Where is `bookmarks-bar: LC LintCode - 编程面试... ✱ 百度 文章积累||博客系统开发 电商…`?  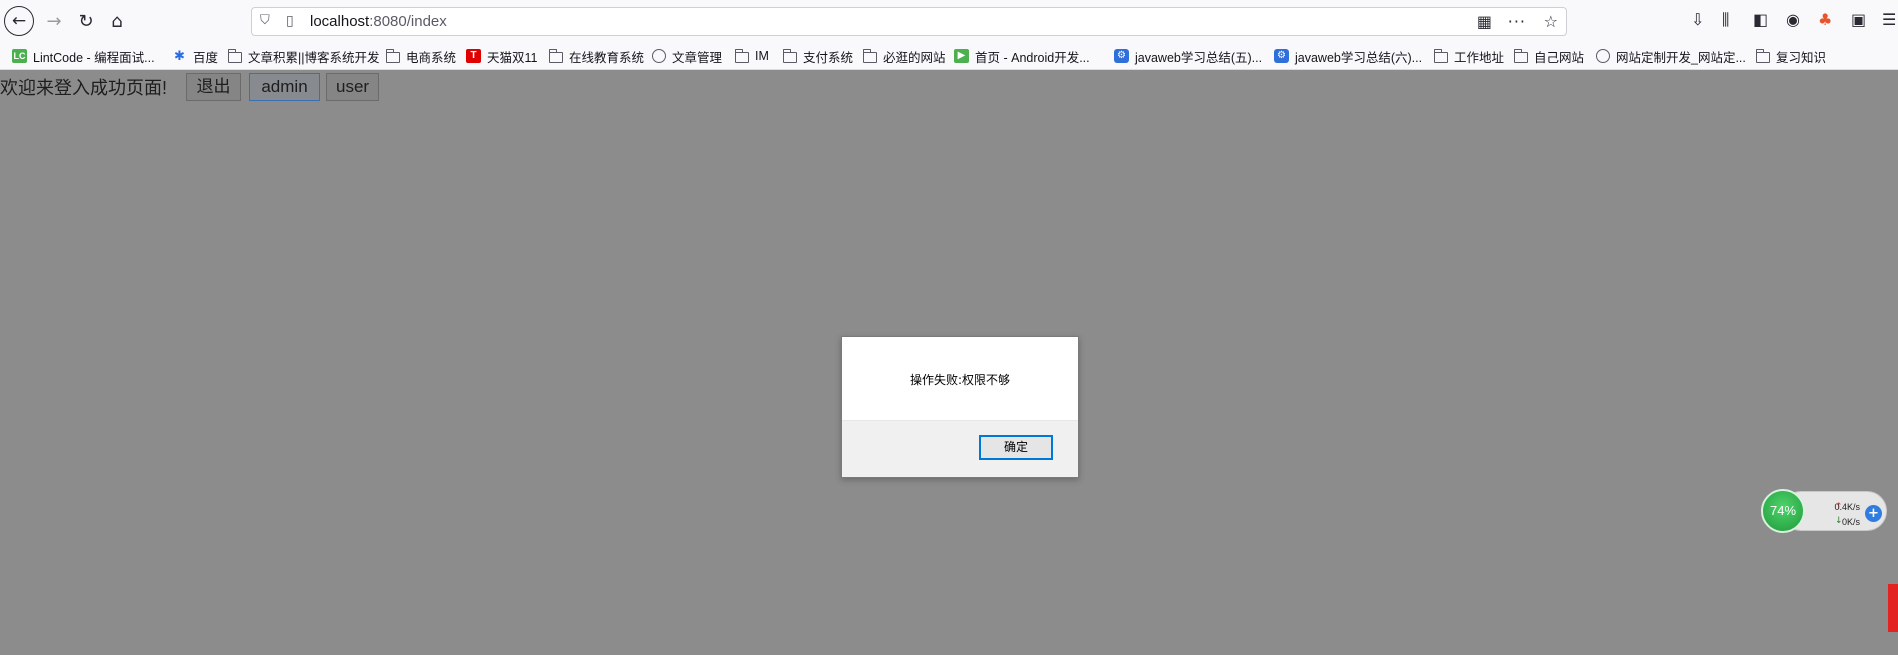 bookmarks-bar: LC LintCode - 编程面试... ✱ 百度 文章积累||博客系统开发 电商… is located at coordinates (949, 56).